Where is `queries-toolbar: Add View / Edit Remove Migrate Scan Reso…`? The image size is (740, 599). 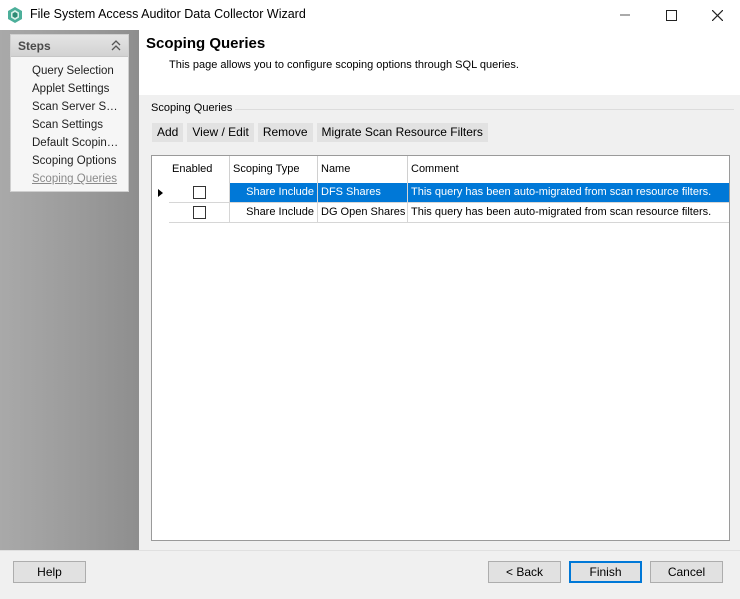
queries-toolbar: Add View / Edit Remove Migrate Scan Reso… is located at coordinates (322, 132).